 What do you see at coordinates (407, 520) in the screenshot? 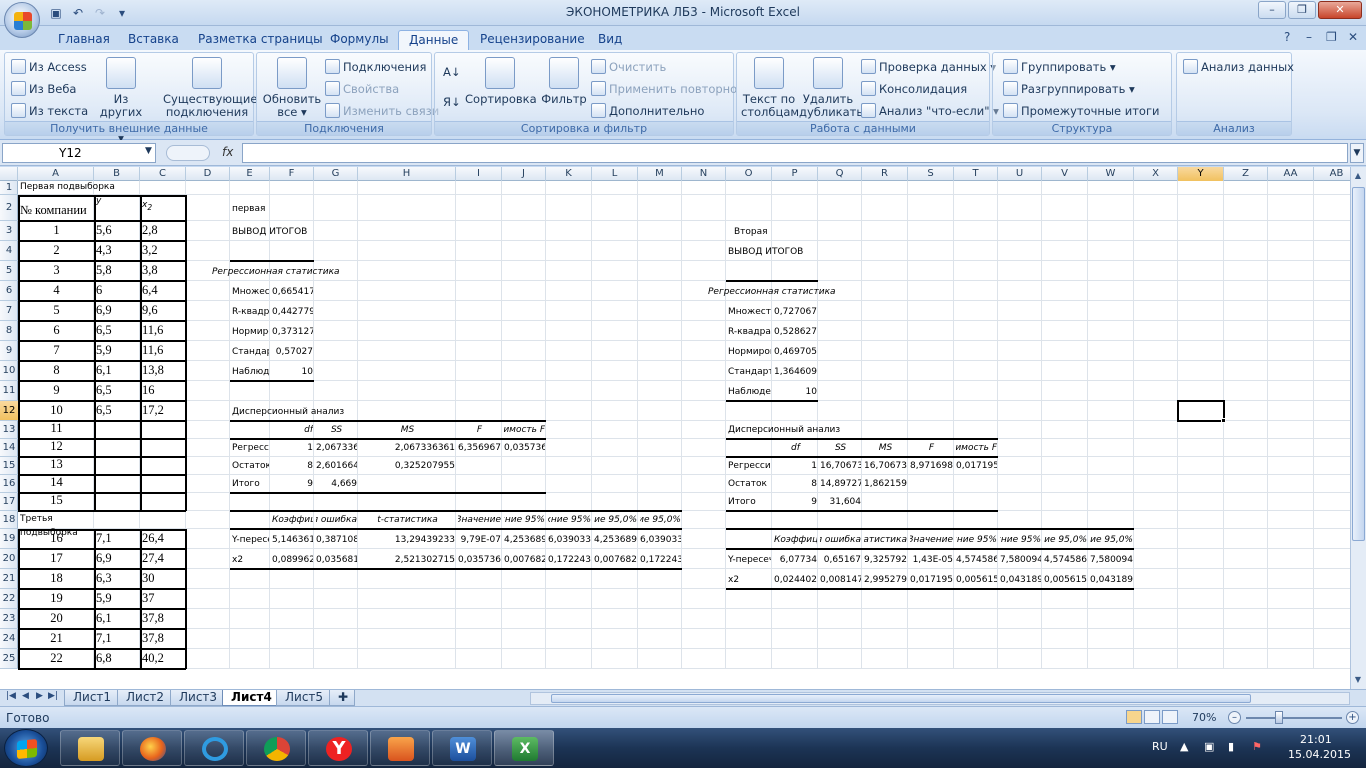
I see `cell-h18: t-статистика` at bounding box center [407, 520].